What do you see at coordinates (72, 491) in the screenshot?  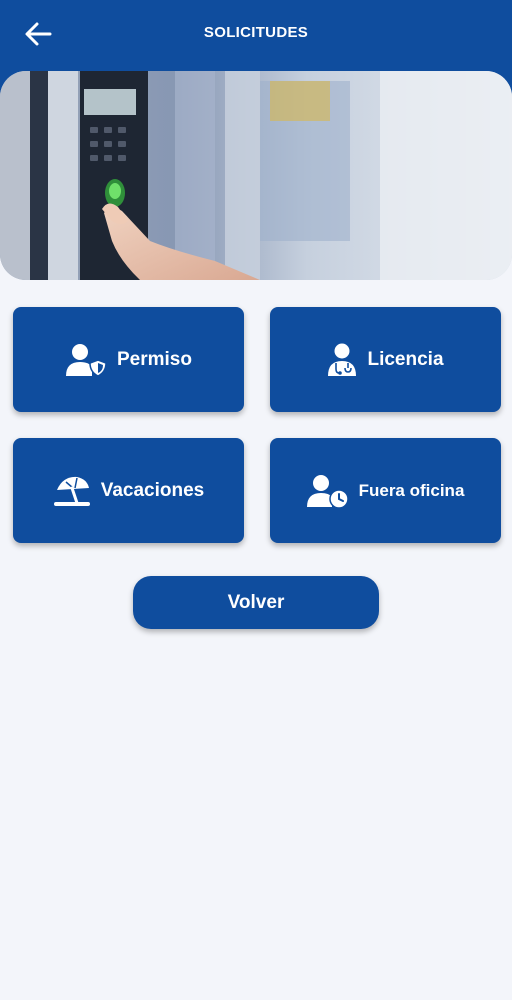 I see `umbrella-beach-icon` at bounding box center [72, 491].